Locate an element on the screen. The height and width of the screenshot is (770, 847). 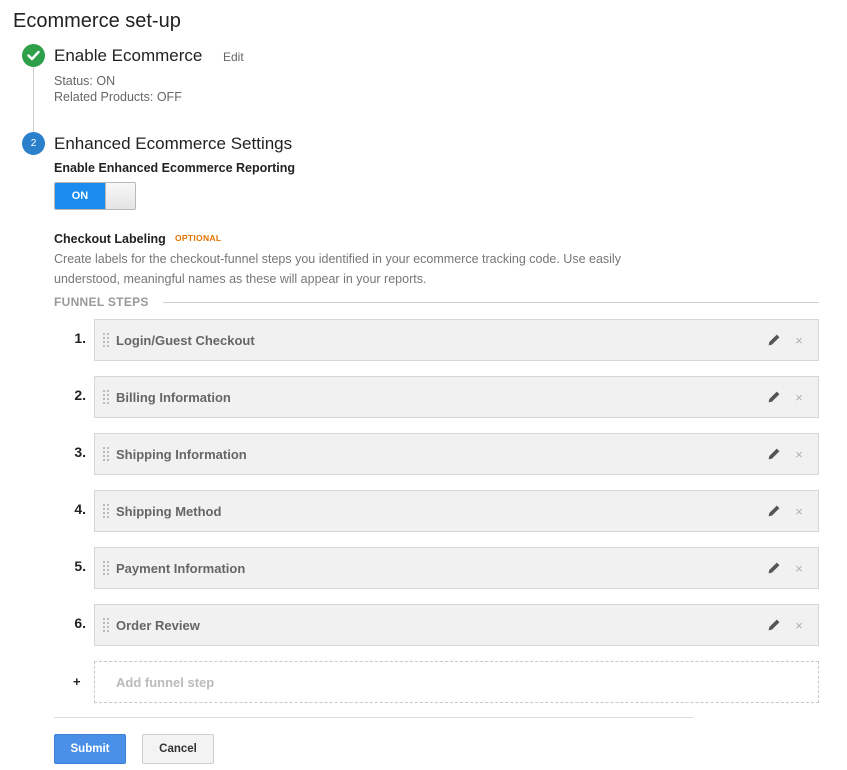
funnel-divider is located at coordinates (491, 302).